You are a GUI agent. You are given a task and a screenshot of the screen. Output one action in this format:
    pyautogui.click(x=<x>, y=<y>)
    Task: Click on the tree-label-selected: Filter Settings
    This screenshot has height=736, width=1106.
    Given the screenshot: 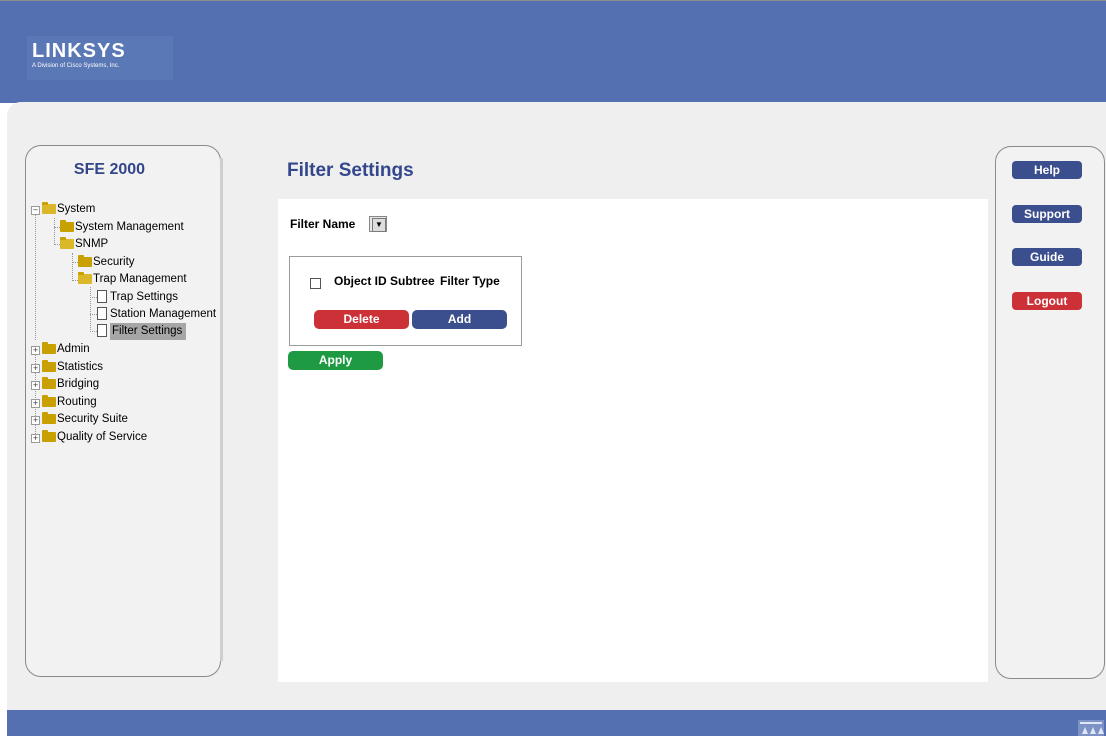 What is the action you would take?
    pyautogui.click(x=148, y=331)
    